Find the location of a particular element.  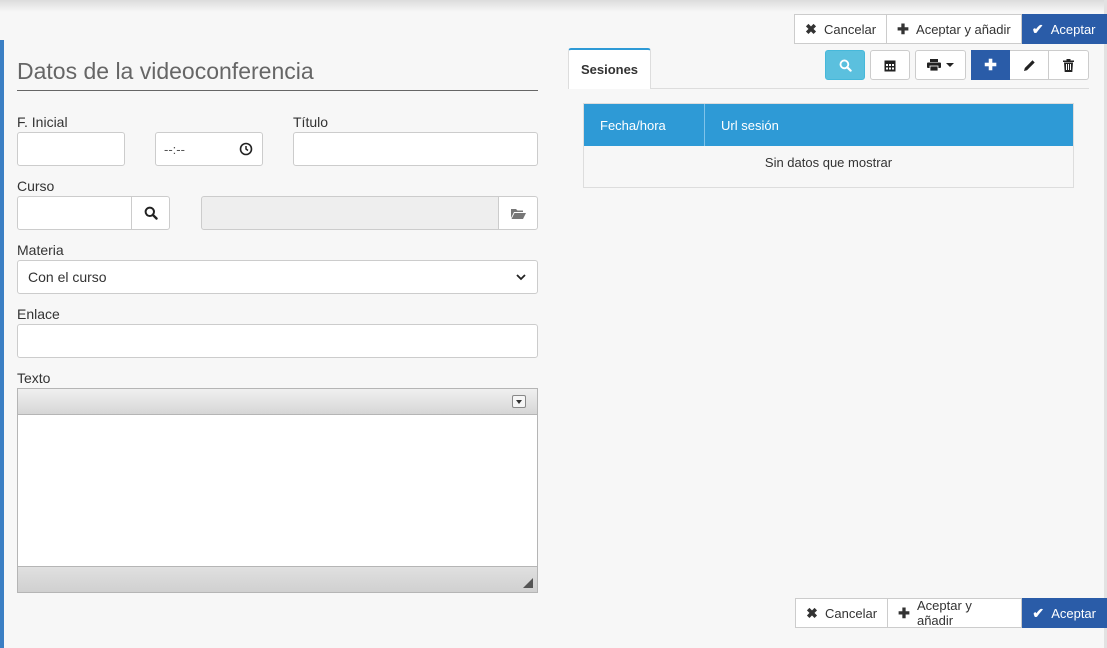

materia-selected-value: Con el curso is located at coordinates (67, 277).